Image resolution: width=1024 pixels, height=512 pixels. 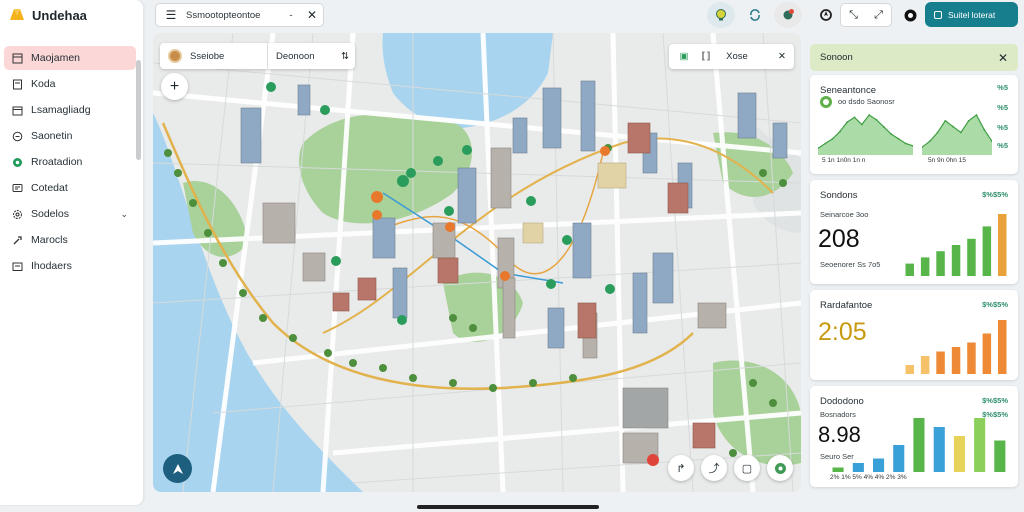 I want to click on card-title: Rardafantoe, so click(x=846, y=305).